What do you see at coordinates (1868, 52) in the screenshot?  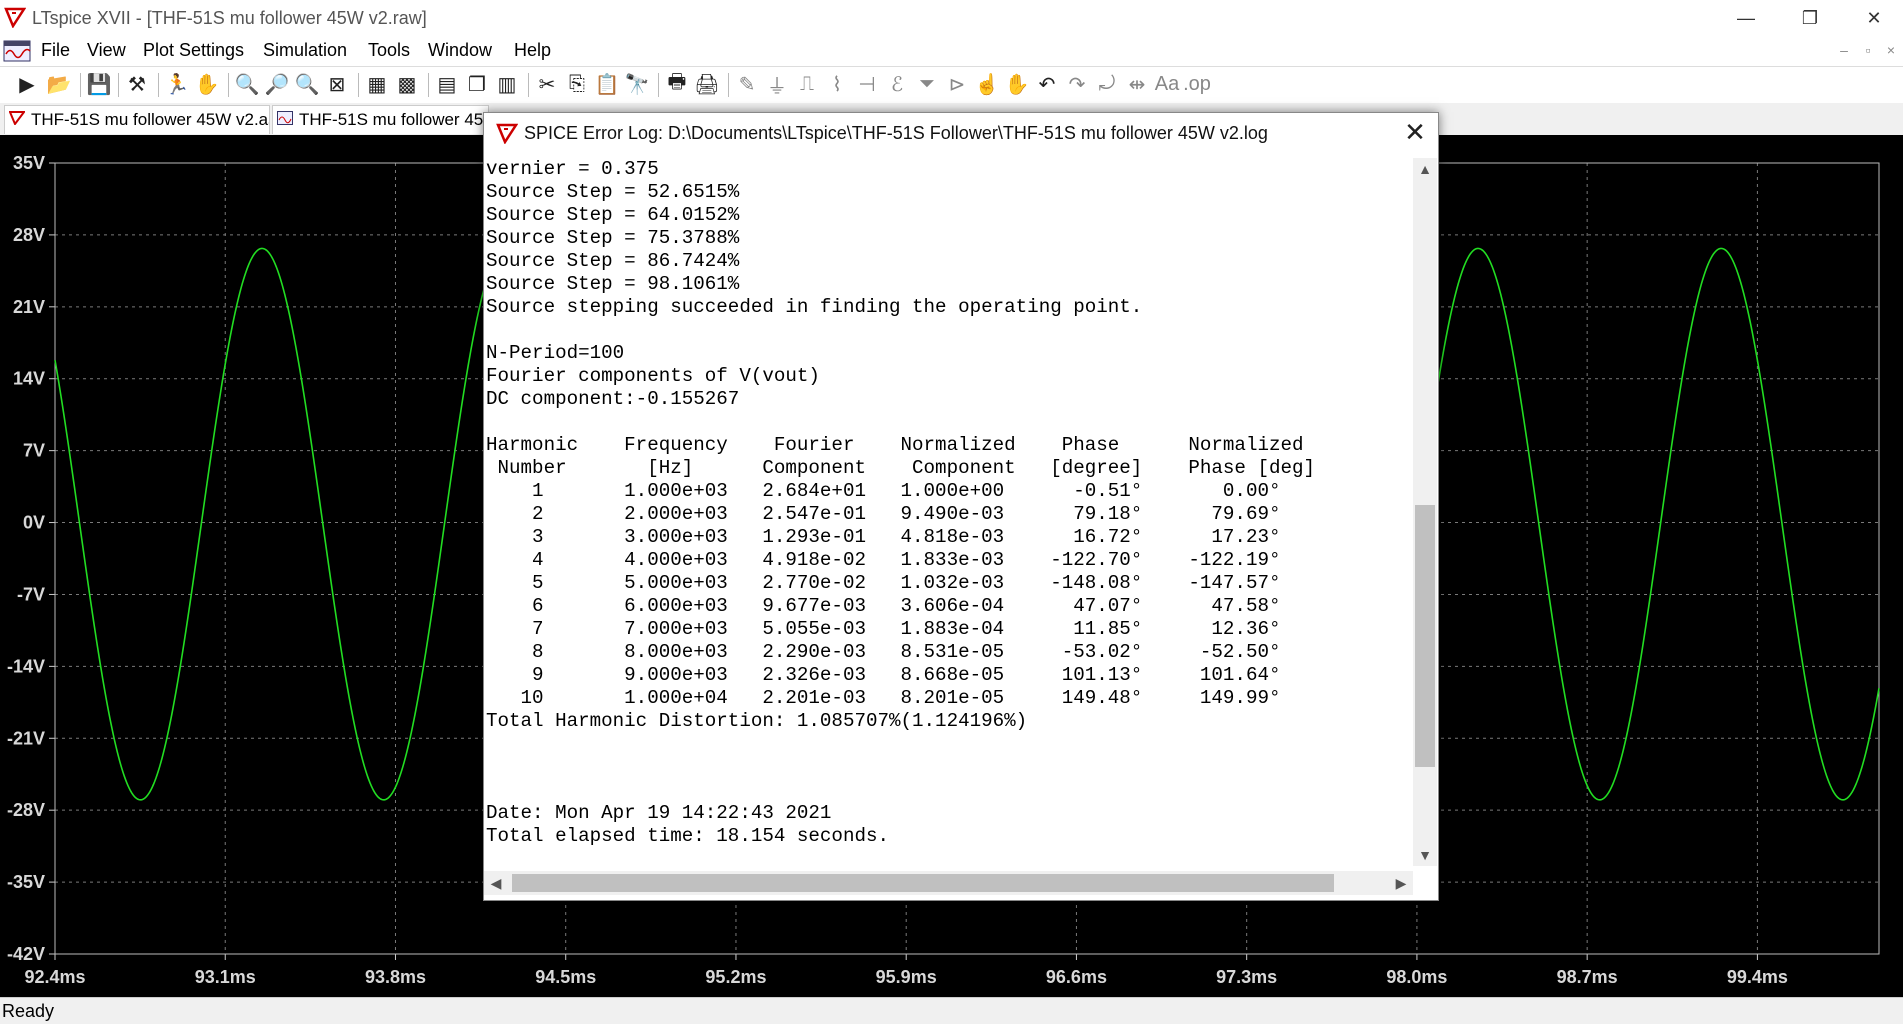 I see `mdi-restore-button: ▫` at bounding box center [1868, 52].